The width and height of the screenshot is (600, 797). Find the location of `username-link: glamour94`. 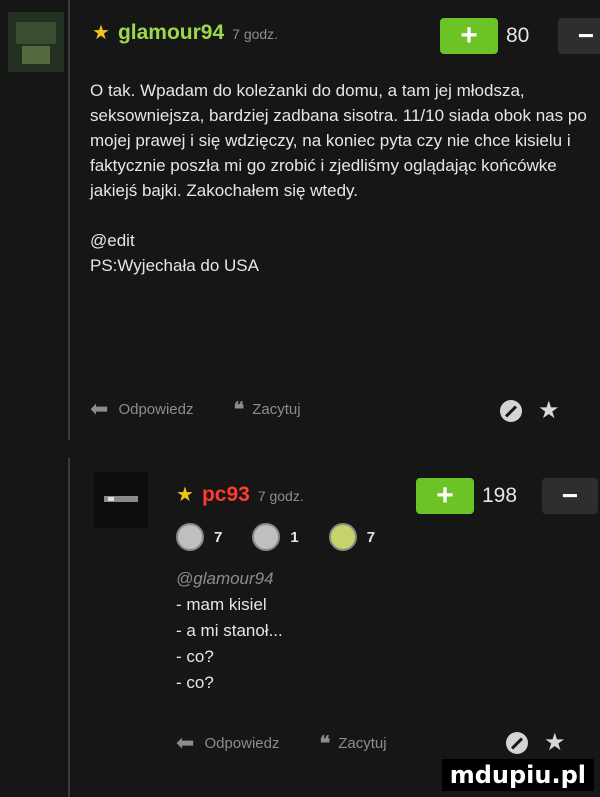

username-link: glamour94 is located at coordinates (171, 33).